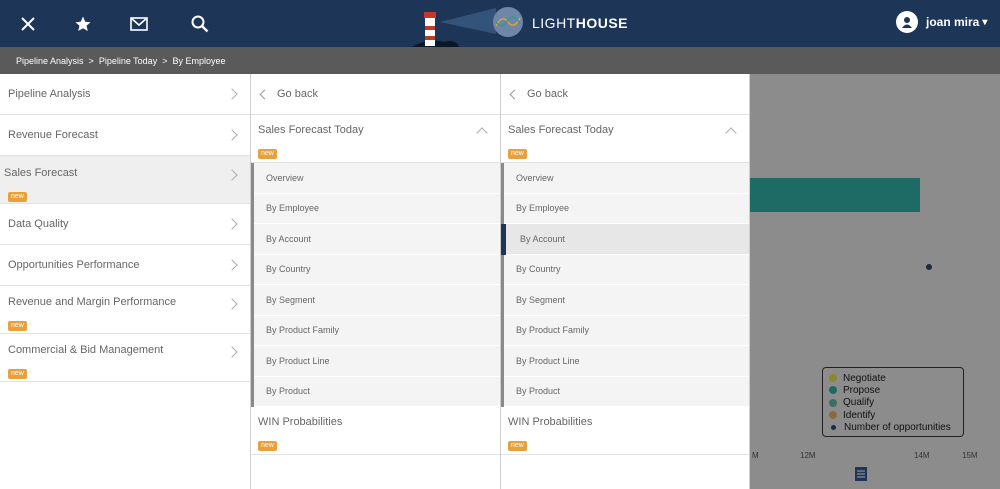  I want to click on menu-item-pipeline-analysis: Pipeline Analysis, so click(125, 94).